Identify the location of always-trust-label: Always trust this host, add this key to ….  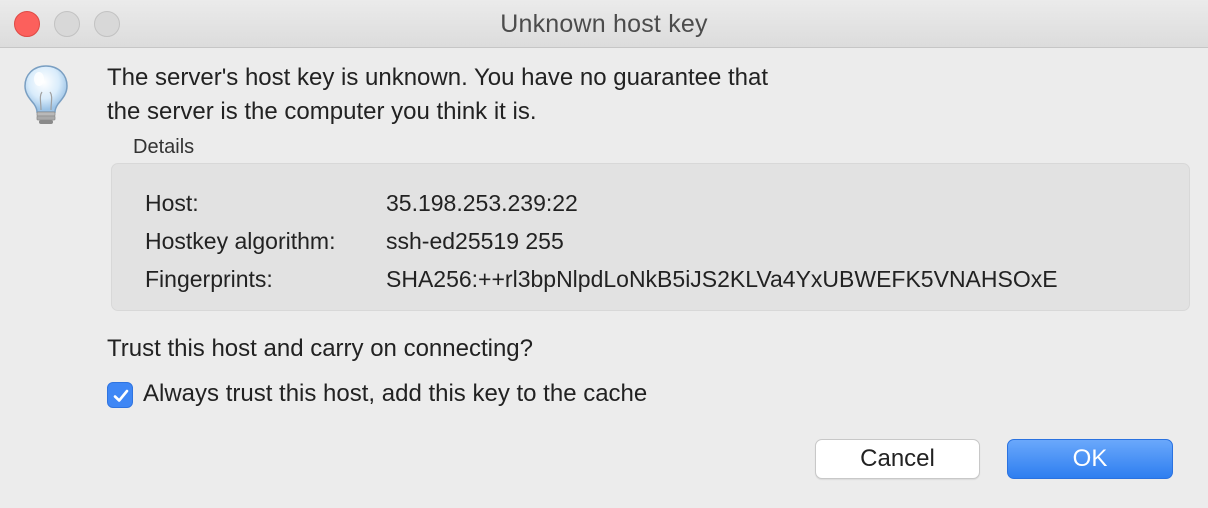
(395, 394).